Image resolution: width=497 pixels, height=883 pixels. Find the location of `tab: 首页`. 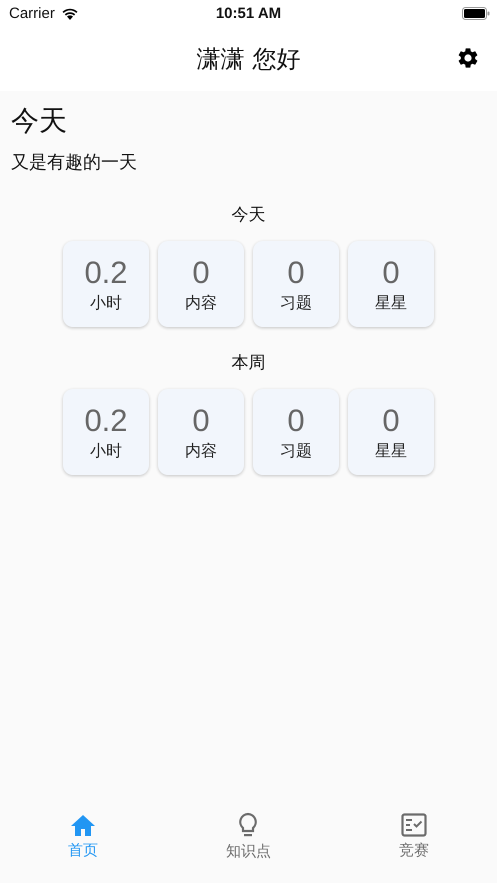

tab: 首页 is located at coordinates (82, 836).